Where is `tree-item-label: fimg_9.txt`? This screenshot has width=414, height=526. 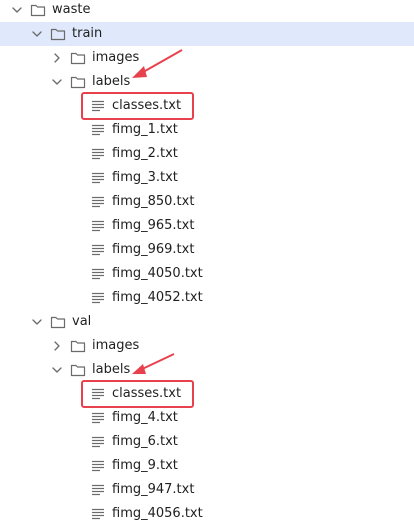 tree-item-label: fimg_9.txt is located at coordinates (145, 465).